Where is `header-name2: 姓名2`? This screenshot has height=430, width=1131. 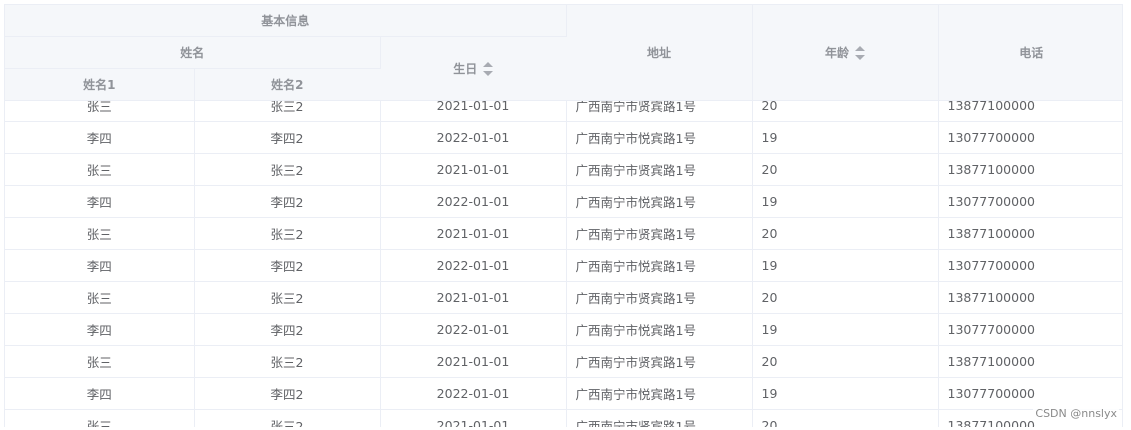 header-name2: 姓名2 is located at coordinates (287, 84).